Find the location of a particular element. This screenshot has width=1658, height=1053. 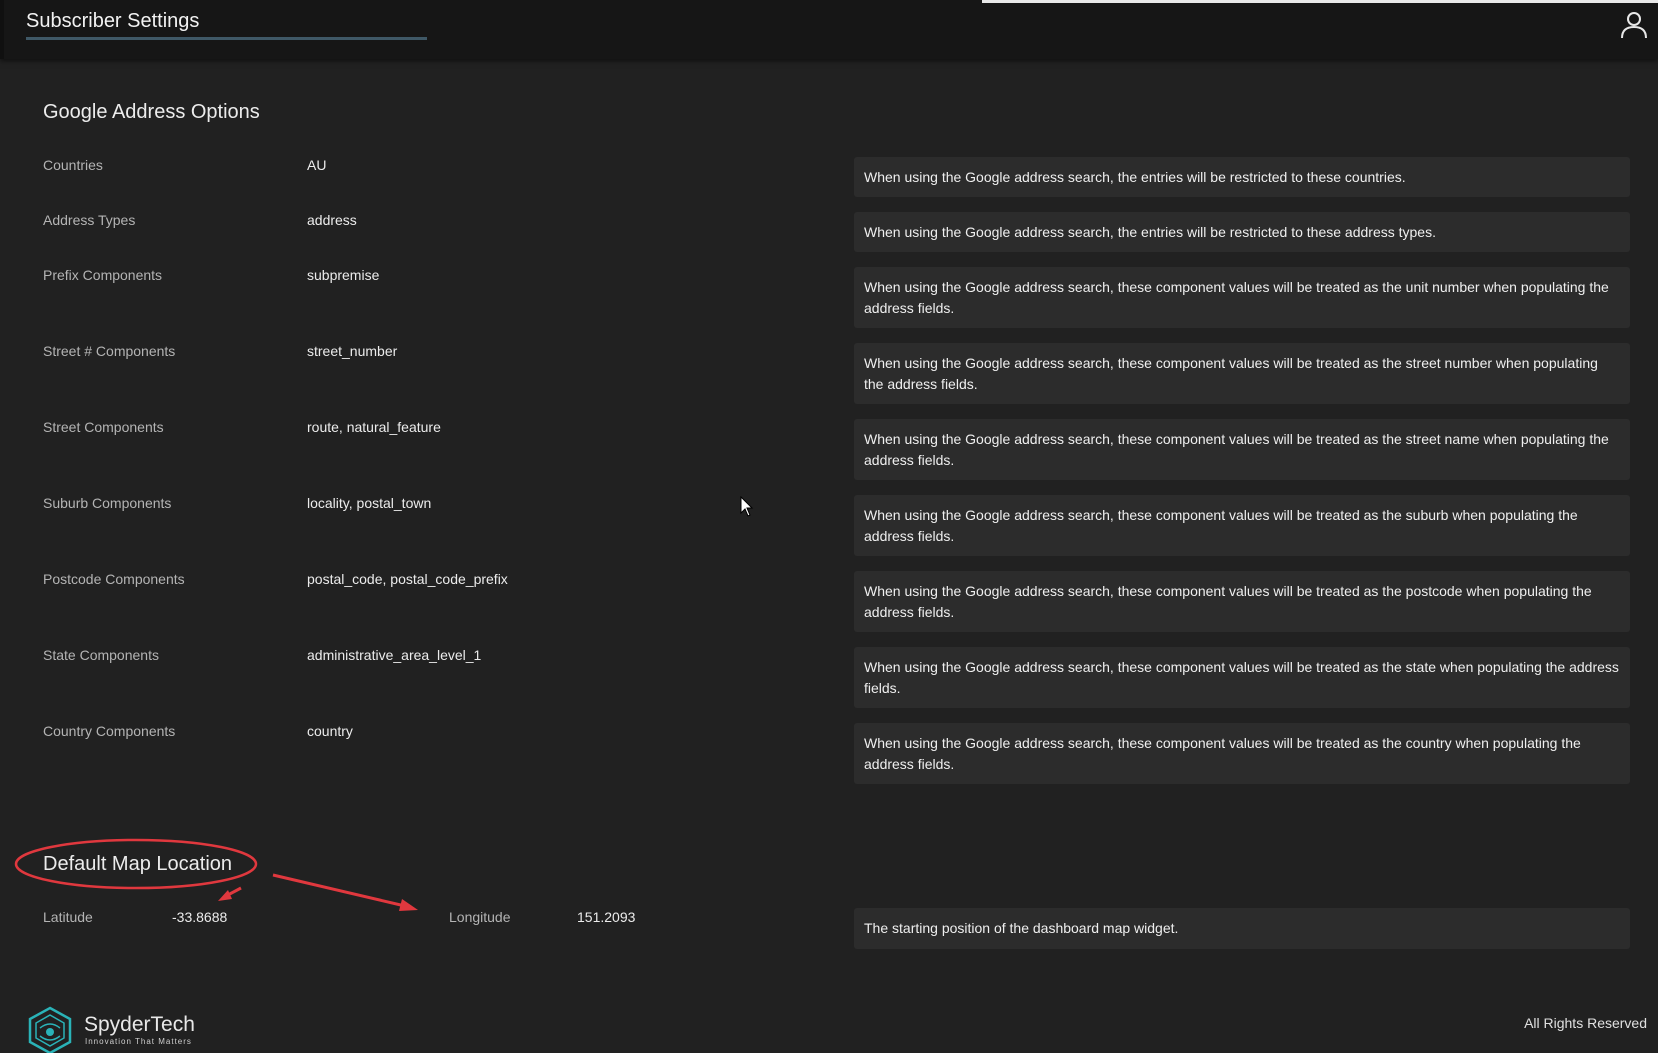

default-map-location-title: Default Map Location is located at coordinates (138, 864).